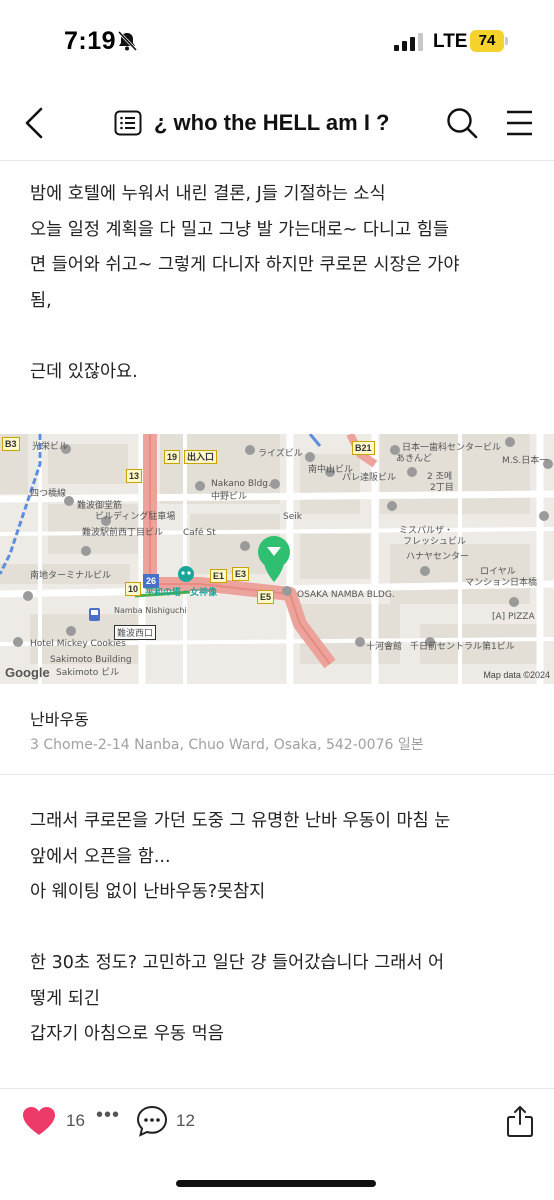 Image resolution: width=554 pixels, height=1200 pixels. I want to click on blog-title: ¿ who the HELL am I ?, so click(272, 123).